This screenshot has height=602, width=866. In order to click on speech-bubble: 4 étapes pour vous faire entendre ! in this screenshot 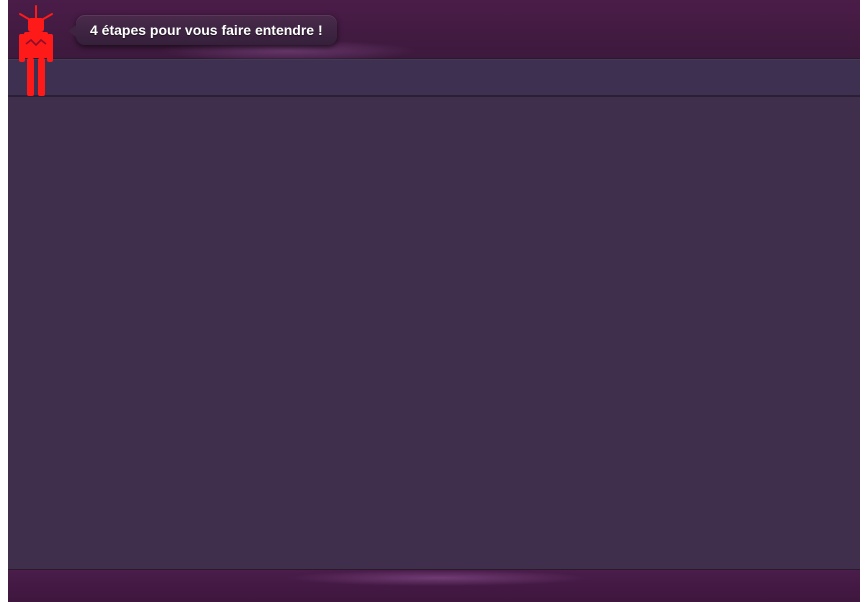, I will do `click(202, 30)`.